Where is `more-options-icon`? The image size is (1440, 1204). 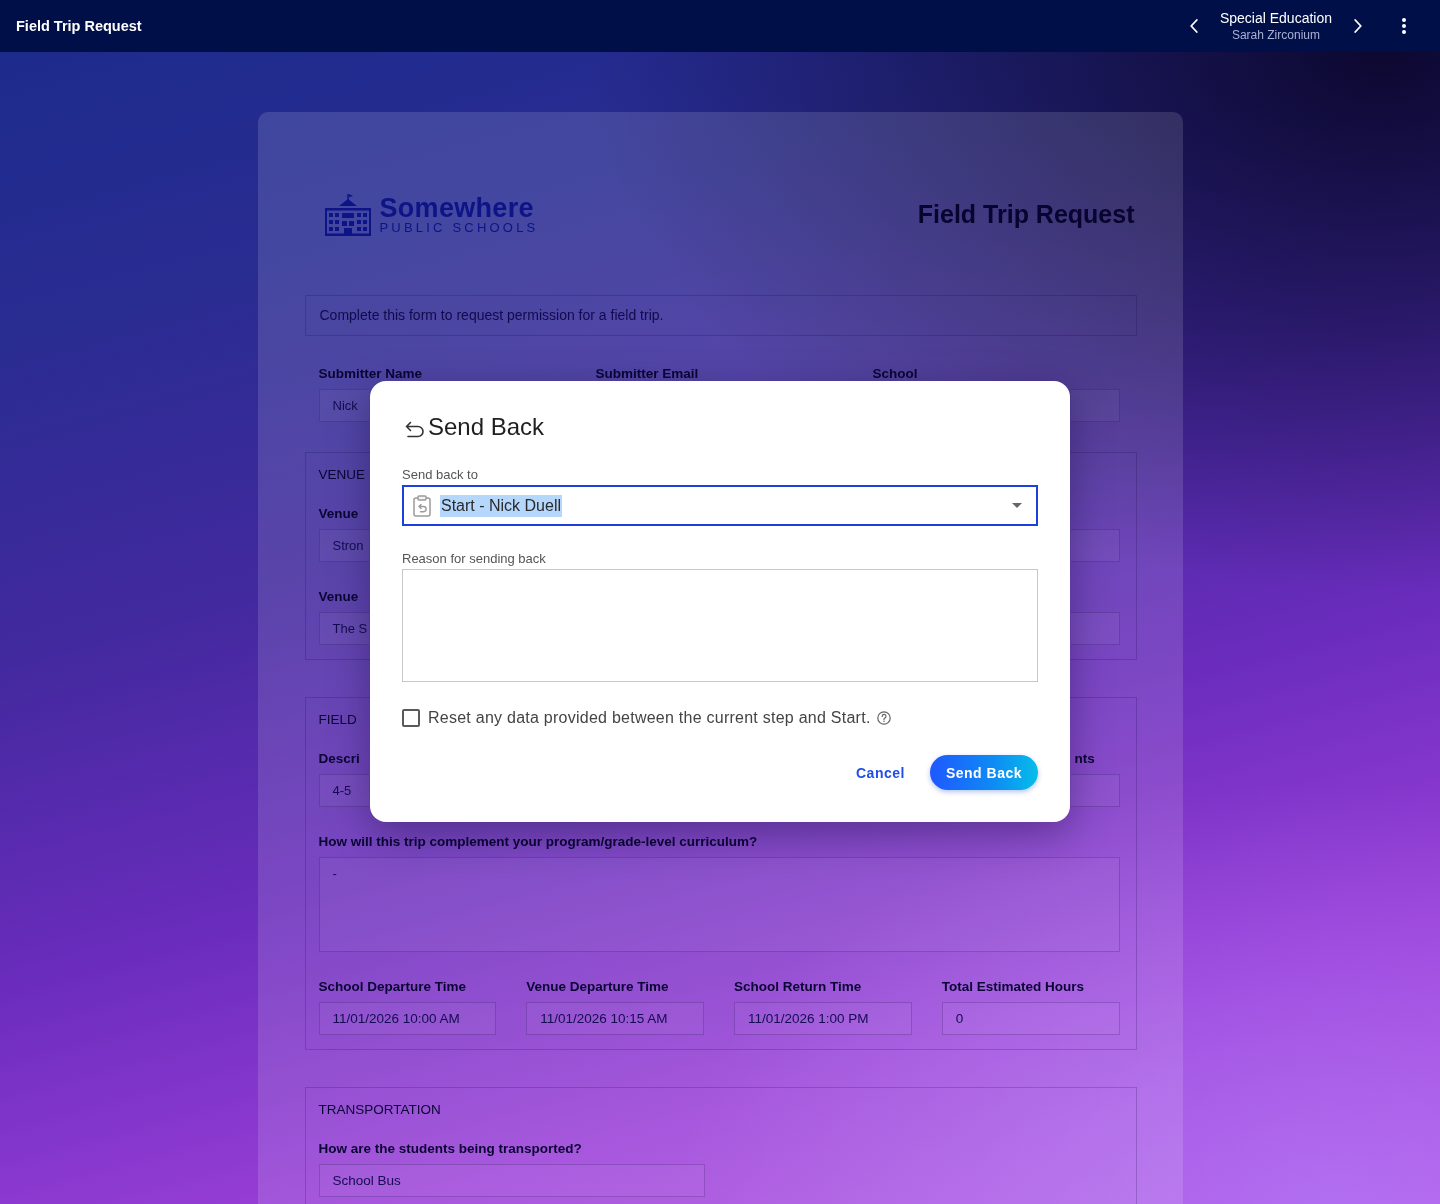
more-options-icon is located at coordinates (1404, 26).